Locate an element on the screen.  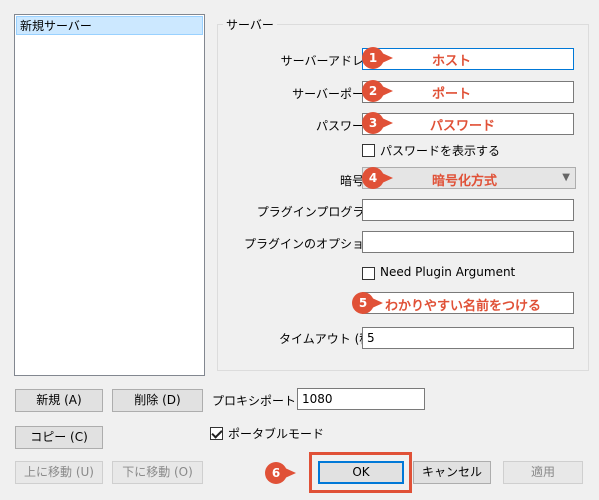
new-server-button: 新規 (A) is located at coordinates (59, 400).